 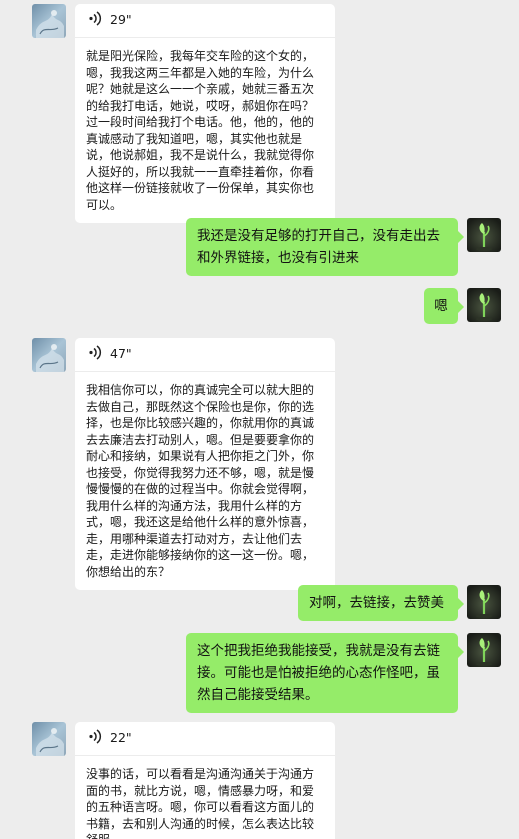 I want to click on text-message-bubble: 对啊，去链接，去赞美, so click(x=381, y=603).